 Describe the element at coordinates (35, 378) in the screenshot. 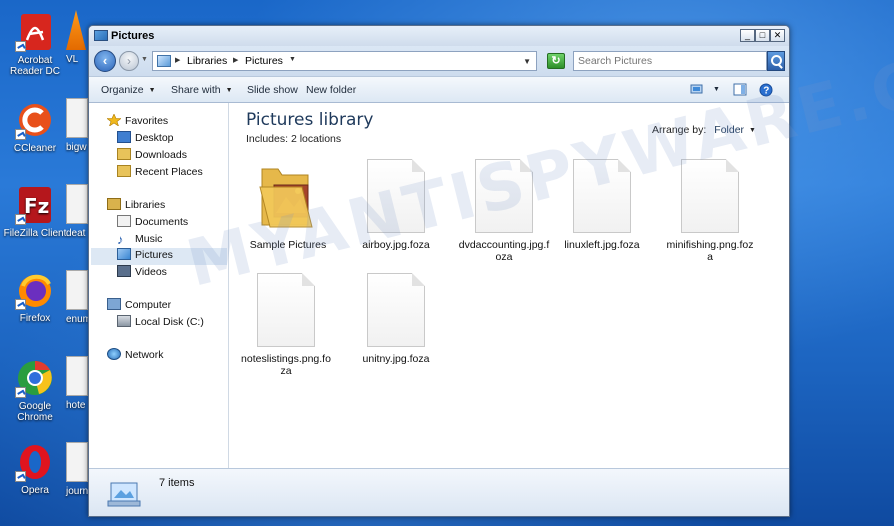

I see `chrome-icon` at that location.